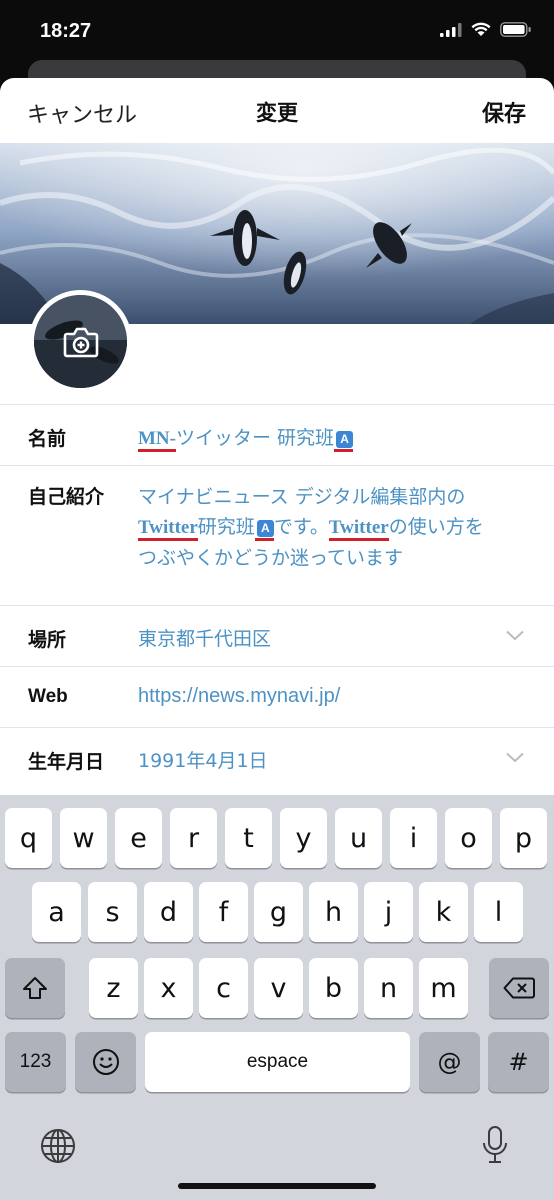  I want to click on location-input: 東京都千代田区, so click(204, 637).